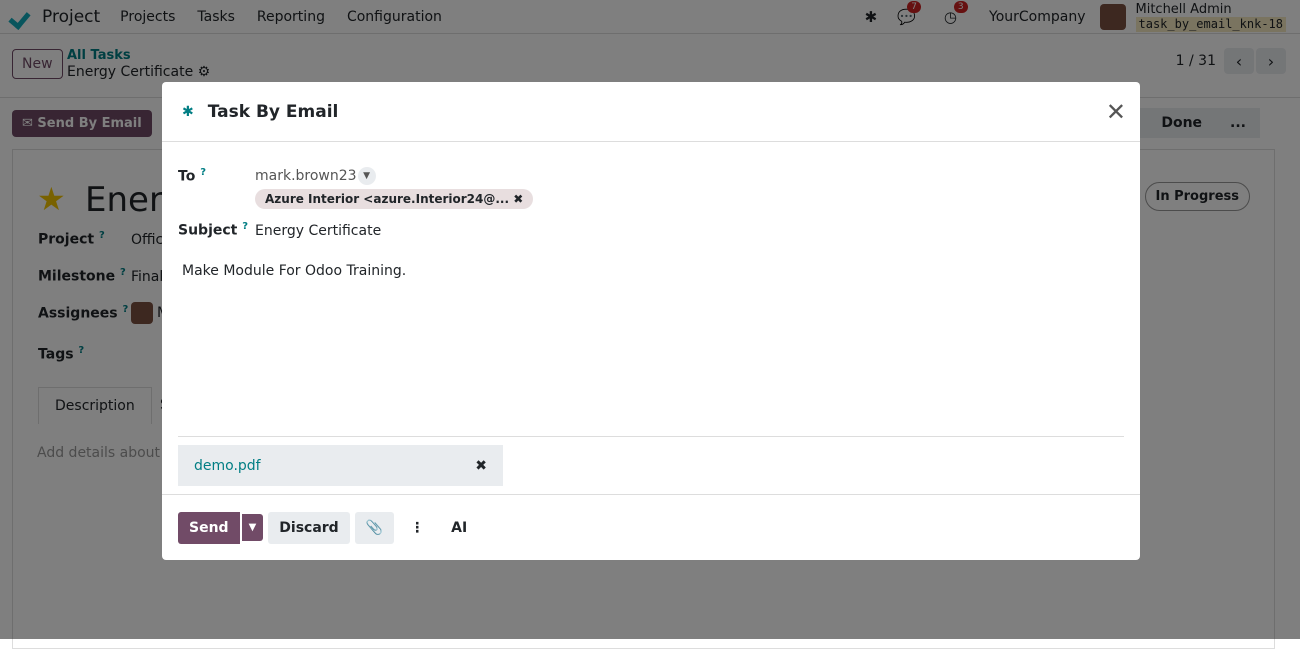  Describe the element at coordinates (252, 527) in the screenshot. I see `send-options-dropdown: ▼` at that location.